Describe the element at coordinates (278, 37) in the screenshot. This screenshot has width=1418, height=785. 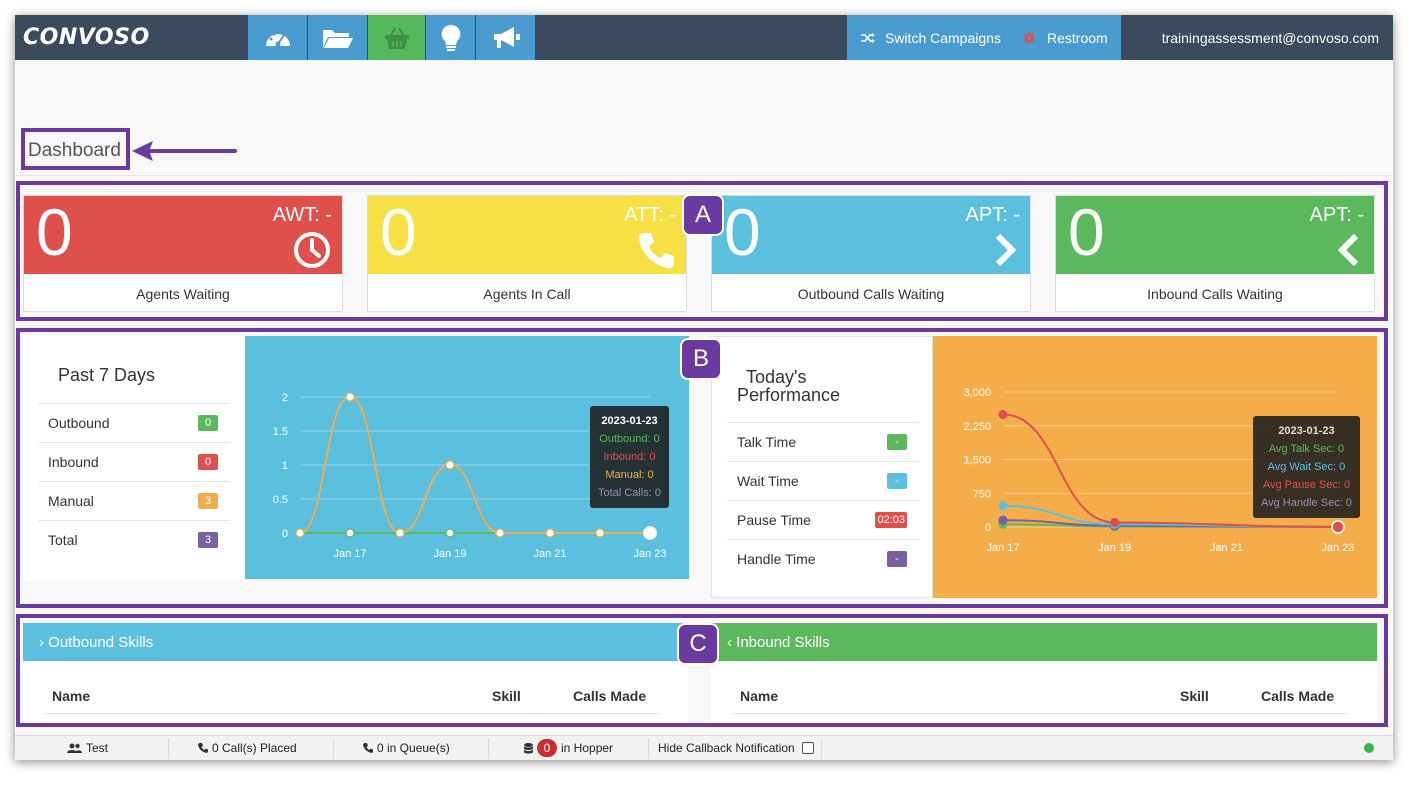
I see `dashboard-button` at that location.